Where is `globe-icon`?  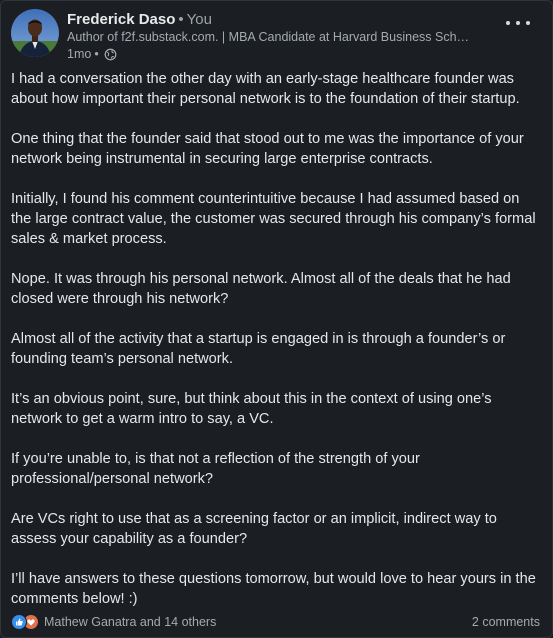 globe-icon is located at coordinates (110, 54).